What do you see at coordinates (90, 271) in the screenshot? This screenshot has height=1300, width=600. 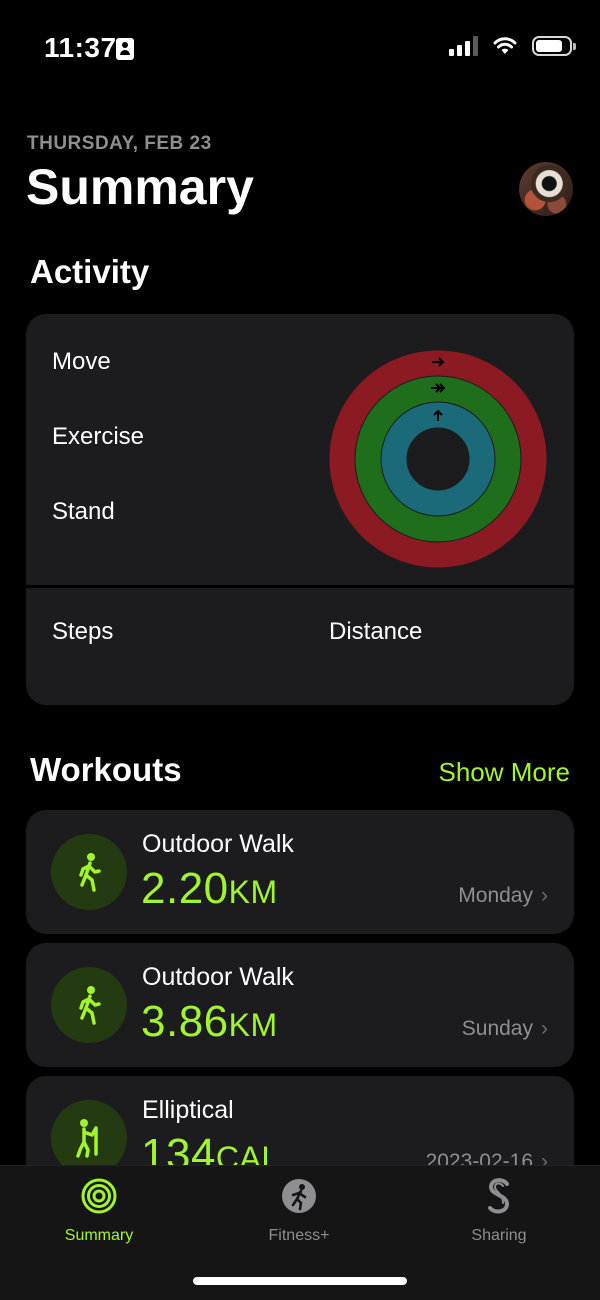 I see `activity-section-title: Activity` at bounding box center [90, 271].